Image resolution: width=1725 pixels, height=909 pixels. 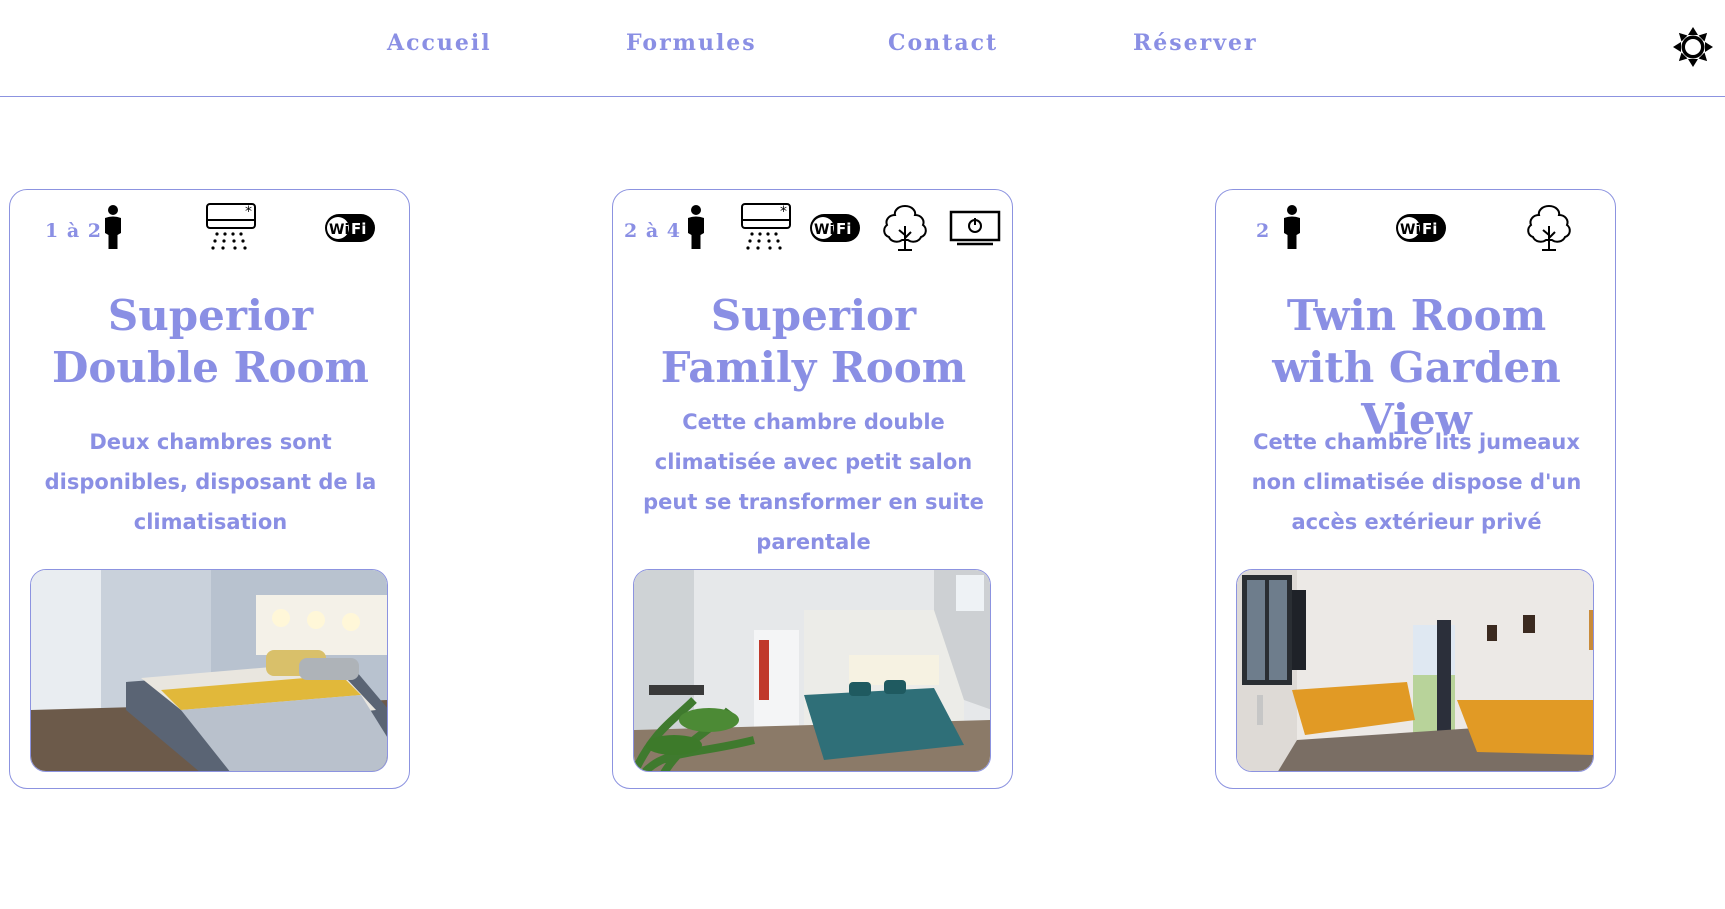 I want to click on nav-link-formules: Formules, so click(x=691, y=43).